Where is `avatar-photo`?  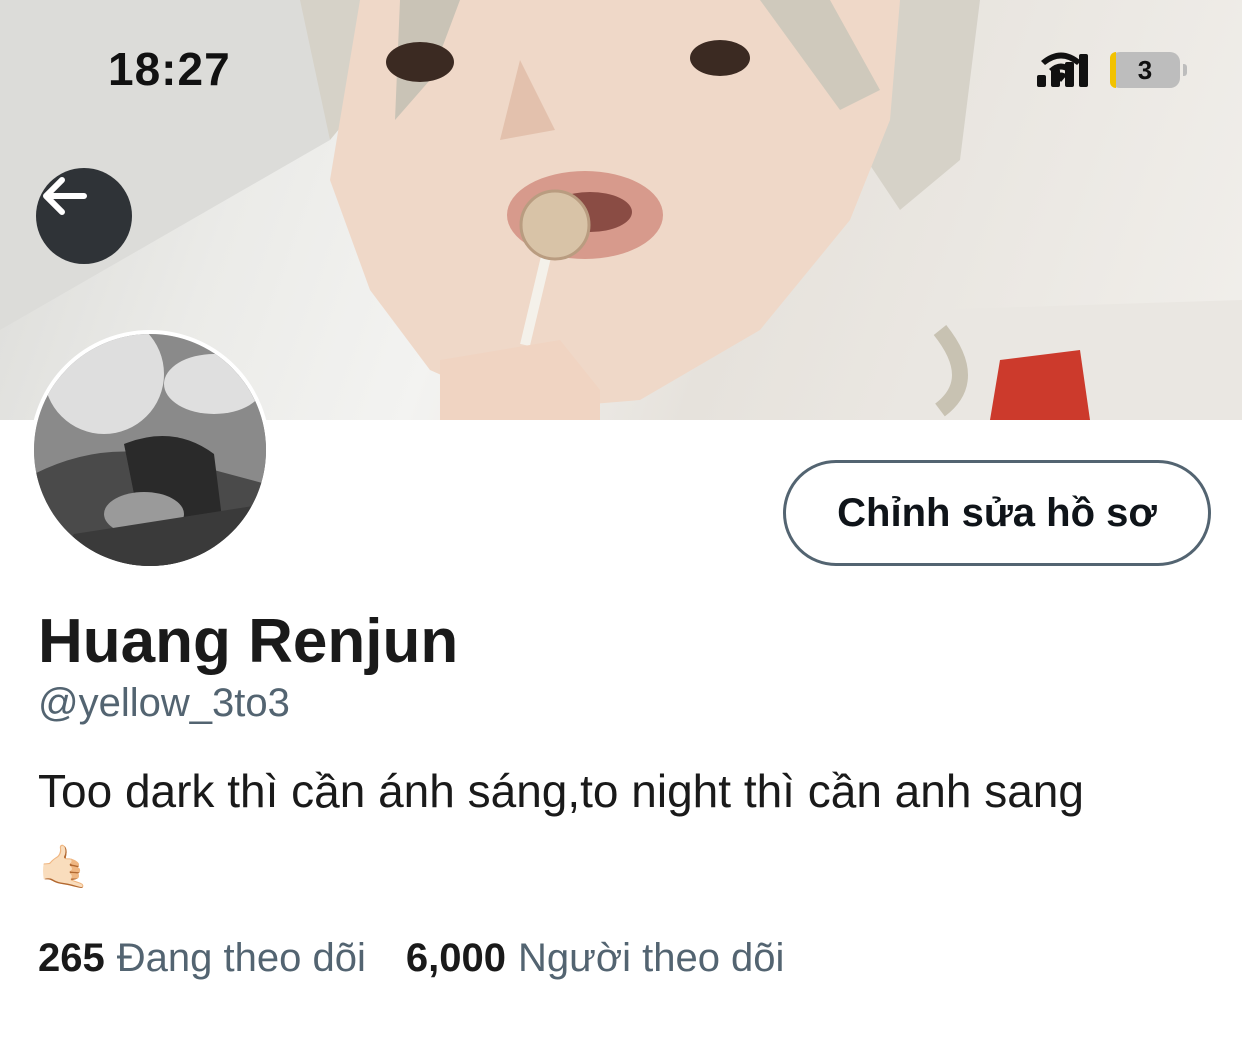 avatar-photo is located at coordinates (150, 450).